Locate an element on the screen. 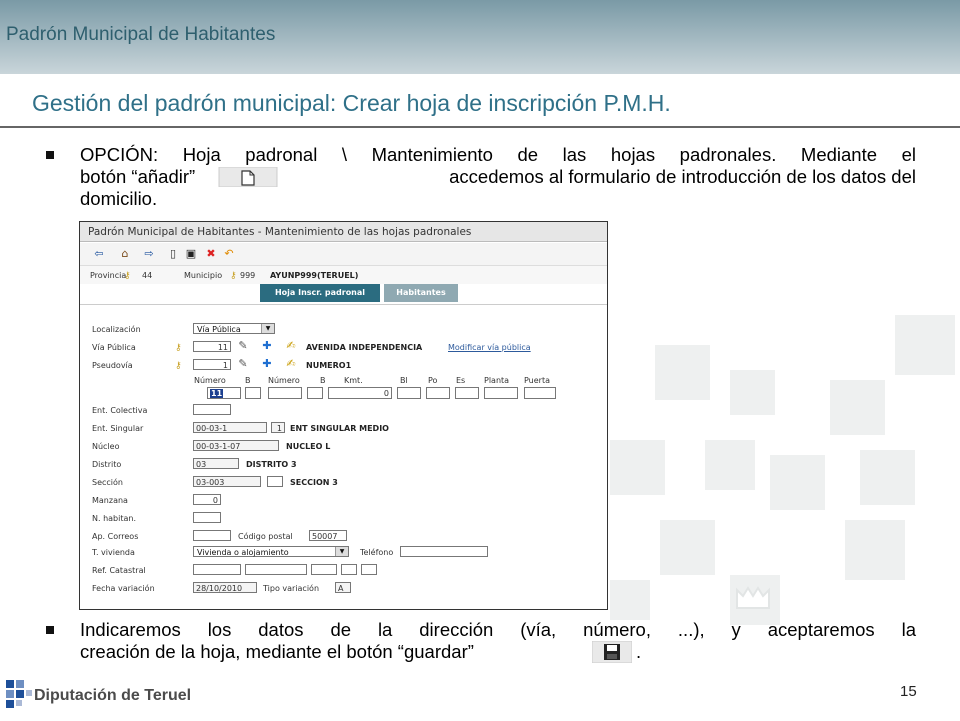 The image size is (960, 721). seccion-label: Sección is located at coordinates (107, 482).